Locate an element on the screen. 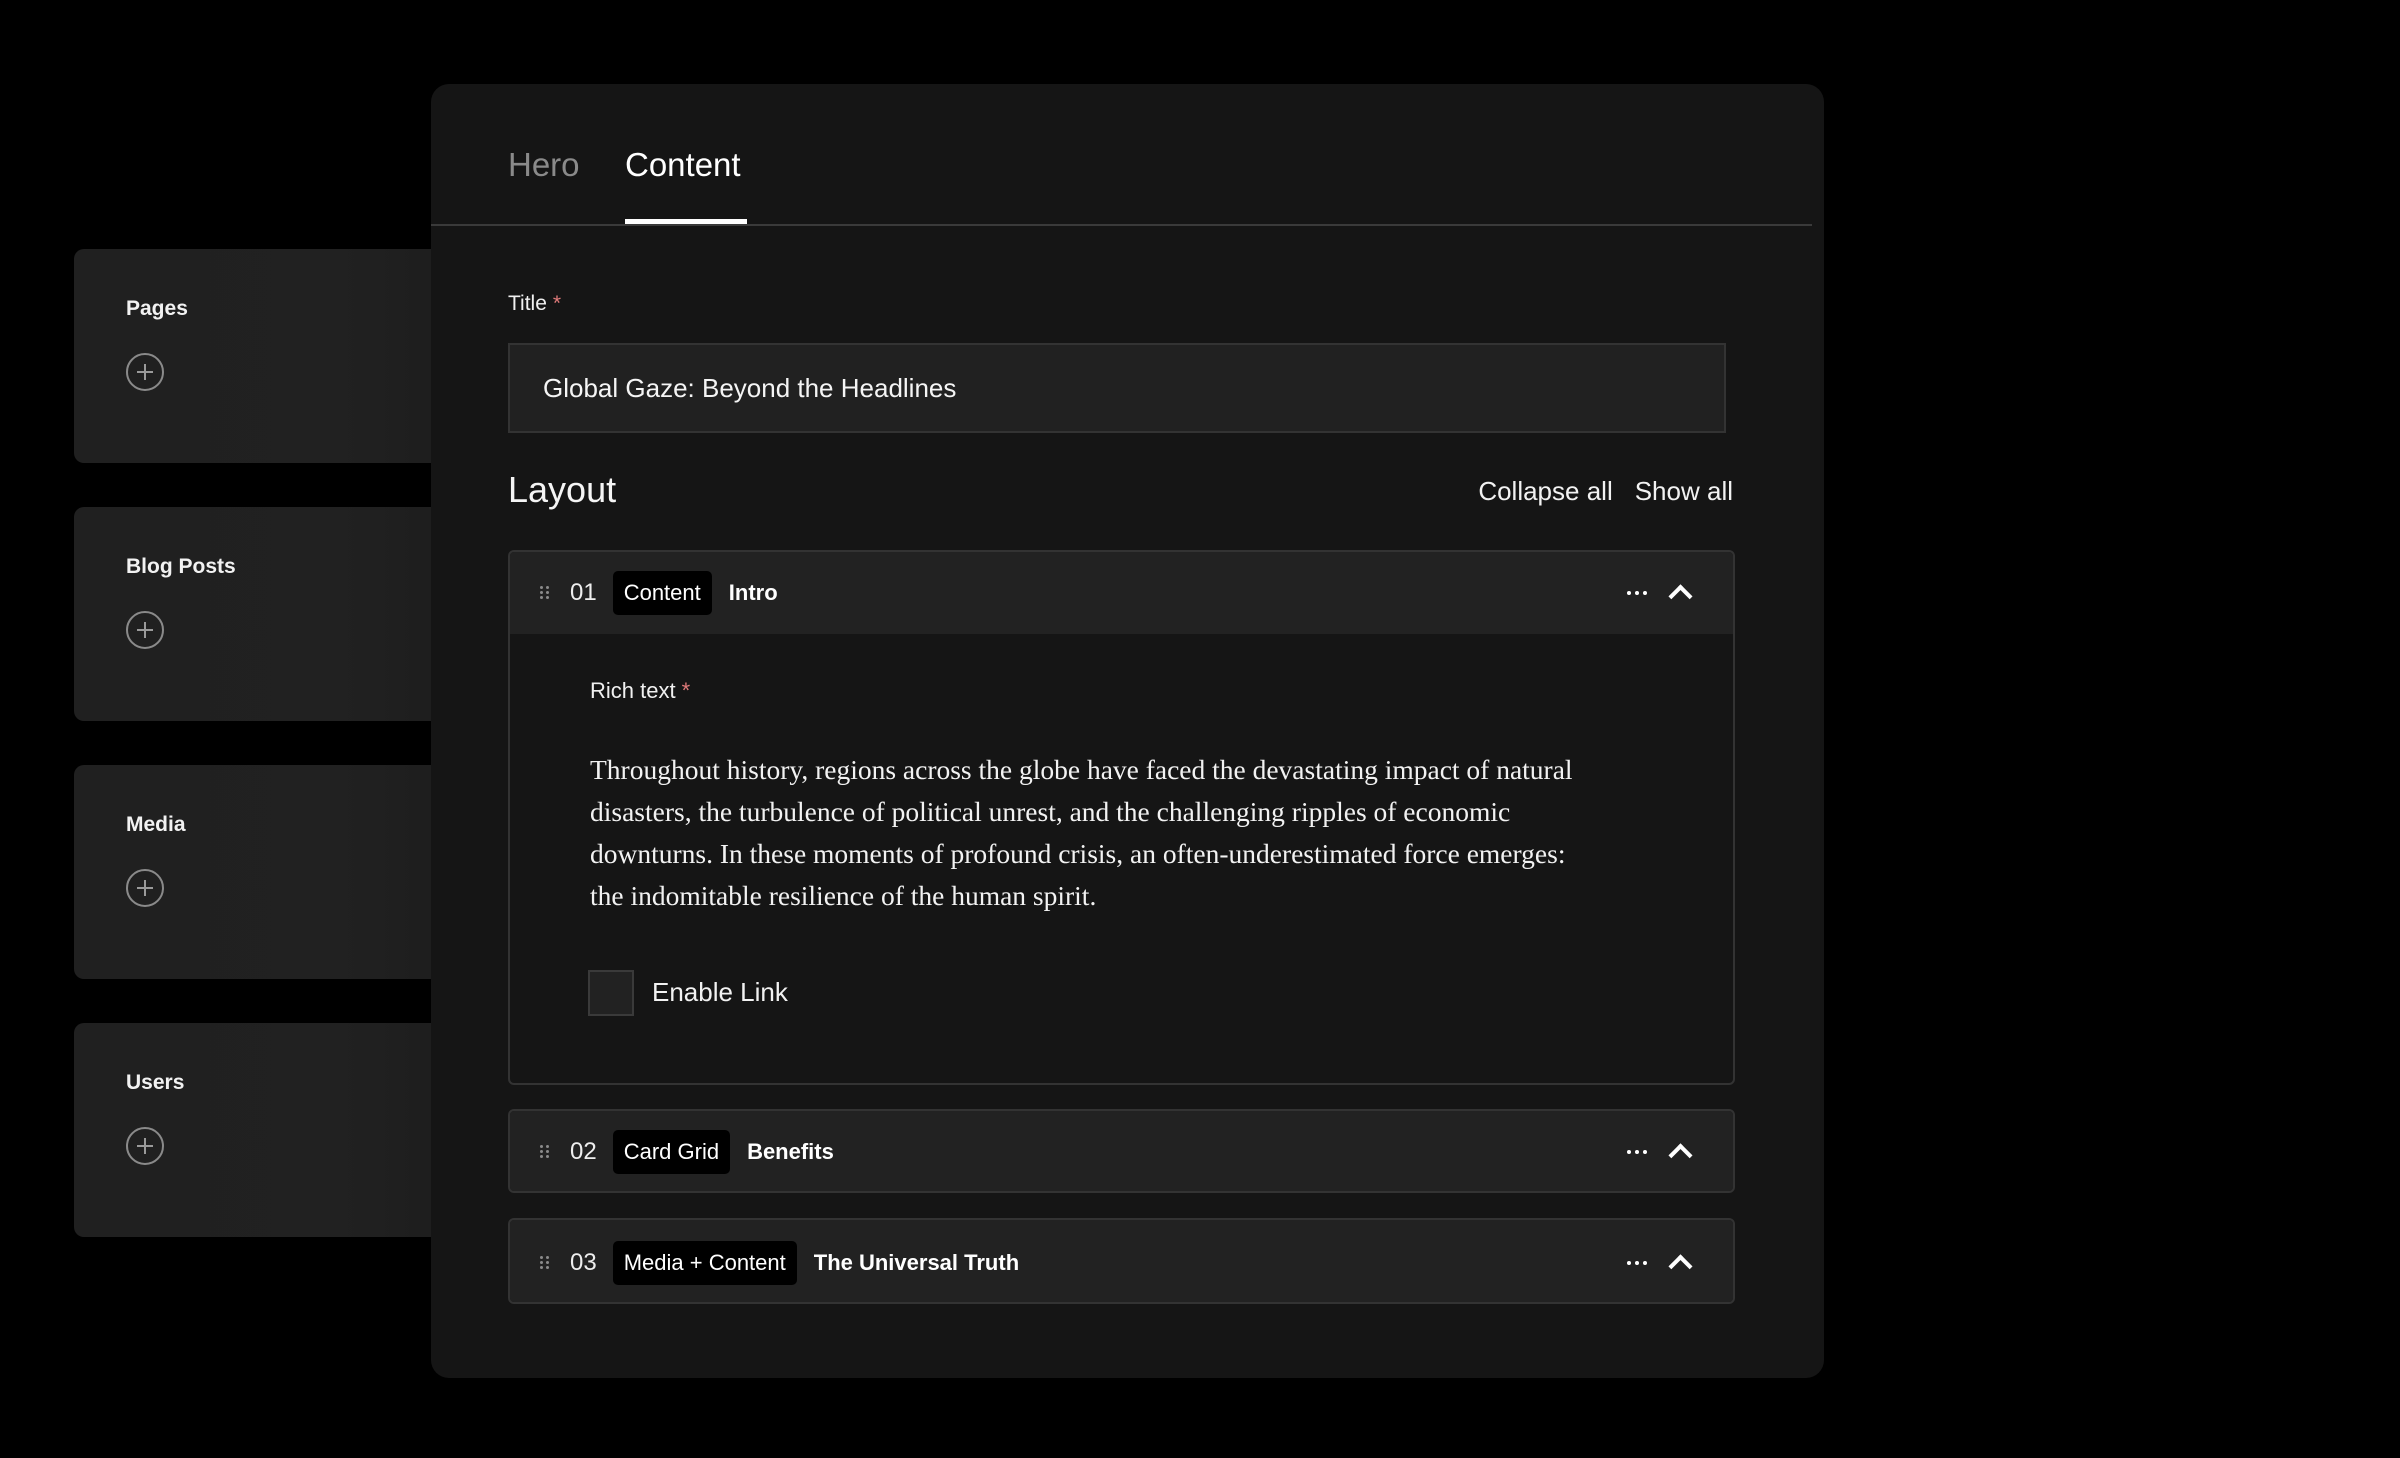  block-type-badge: Content is located at coordinates (662, 593).